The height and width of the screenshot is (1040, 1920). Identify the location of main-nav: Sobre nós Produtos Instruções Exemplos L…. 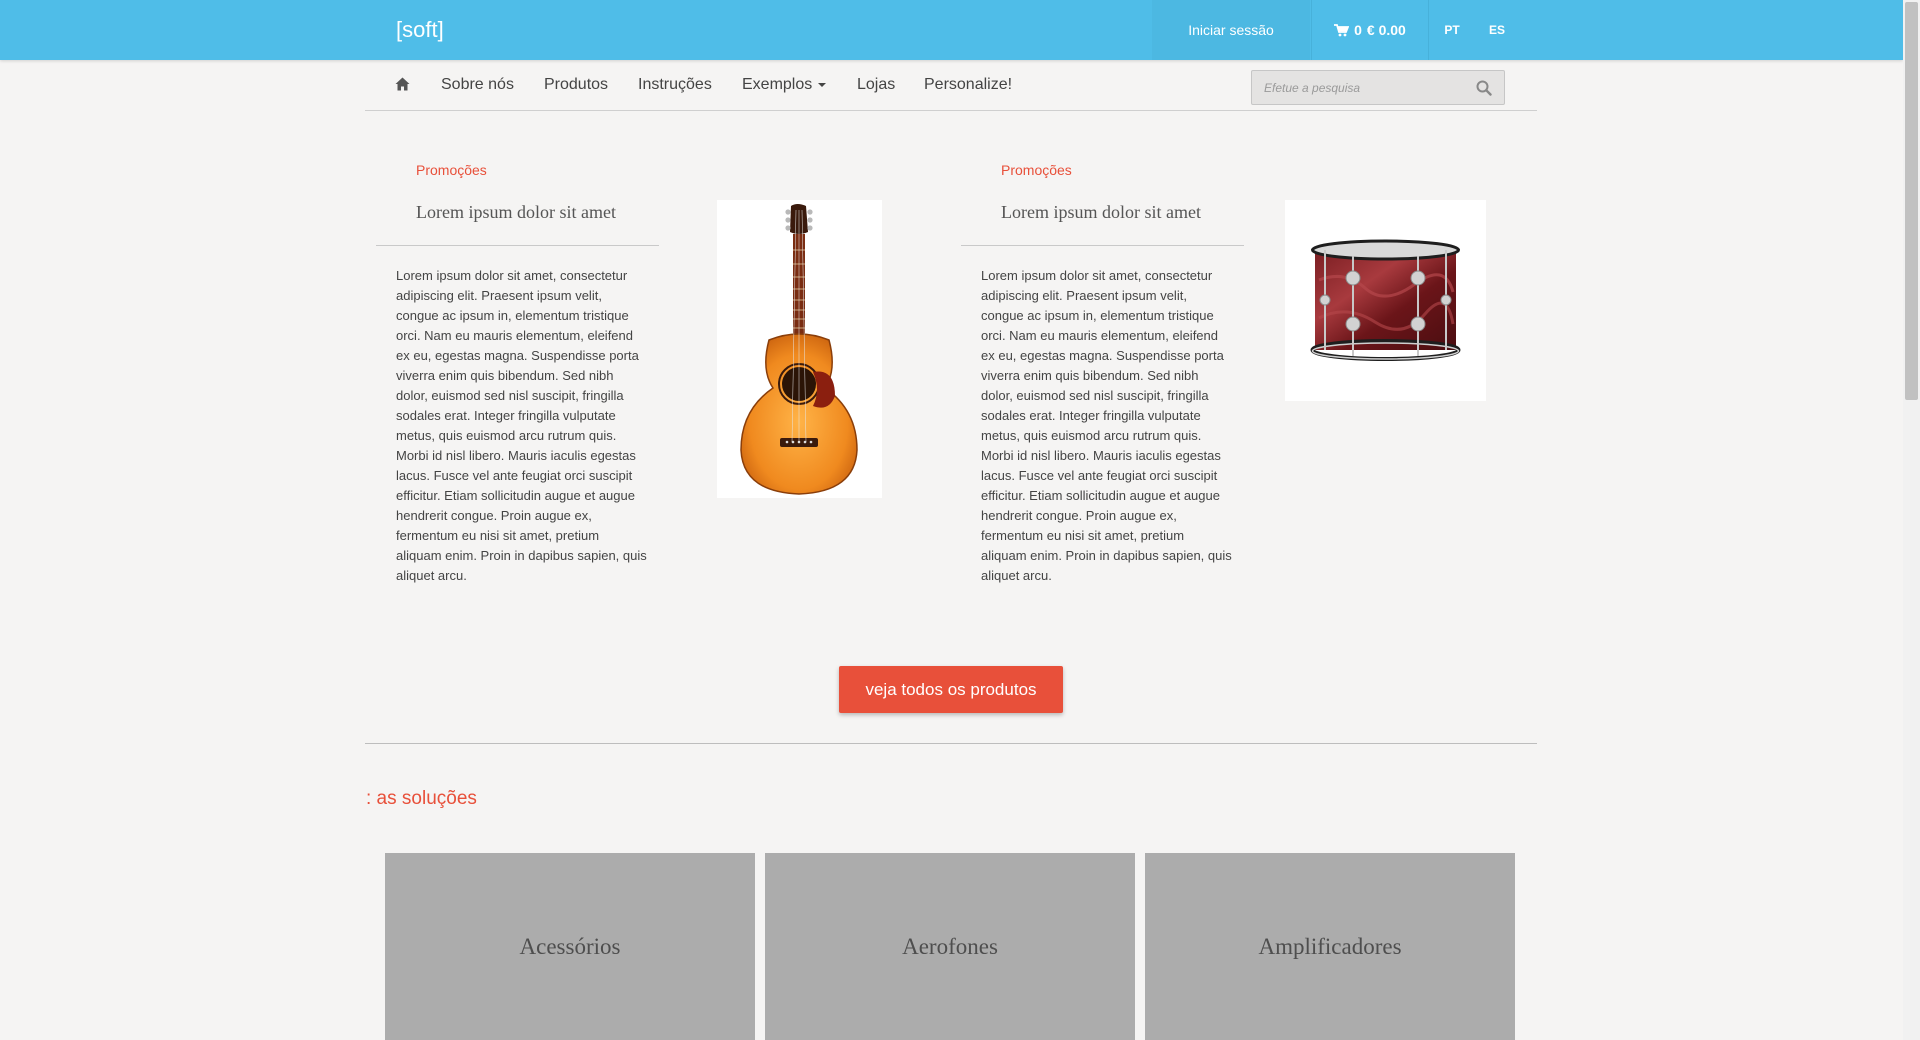
(951, 85).